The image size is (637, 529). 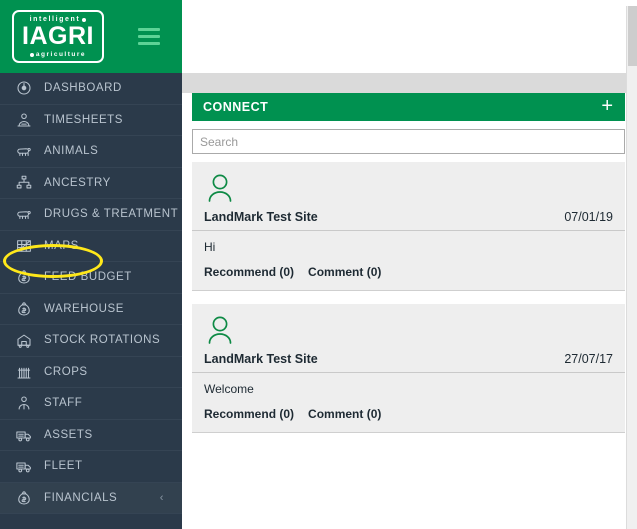 What do you see at coordinates (102, 340) in the screenshot?
I see `sidebar-item-label: STOCK ROTATIONS` at bounding box center [102, 340].